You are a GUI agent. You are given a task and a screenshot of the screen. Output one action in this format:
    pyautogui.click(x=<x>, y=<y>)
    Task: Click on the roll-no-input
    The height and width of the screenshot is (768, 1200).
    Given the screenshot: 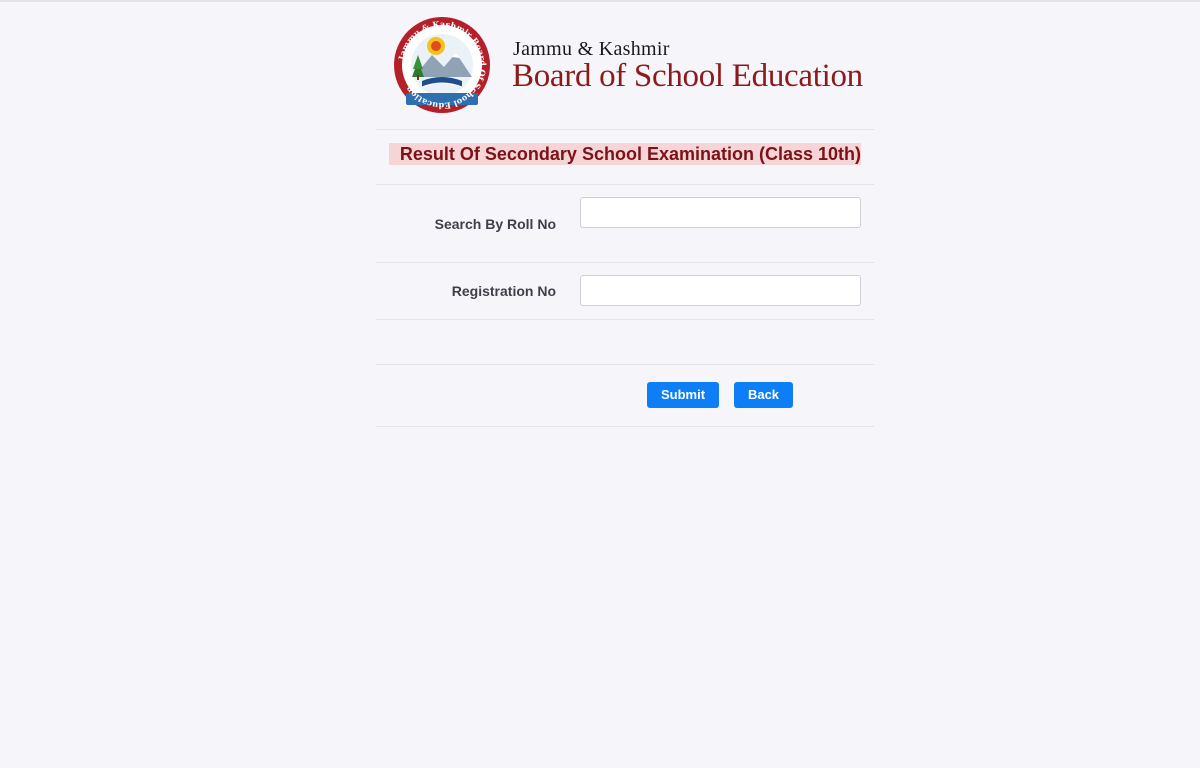 What is the action you would take?
    pyautogui.click(x=720, y=212)
    